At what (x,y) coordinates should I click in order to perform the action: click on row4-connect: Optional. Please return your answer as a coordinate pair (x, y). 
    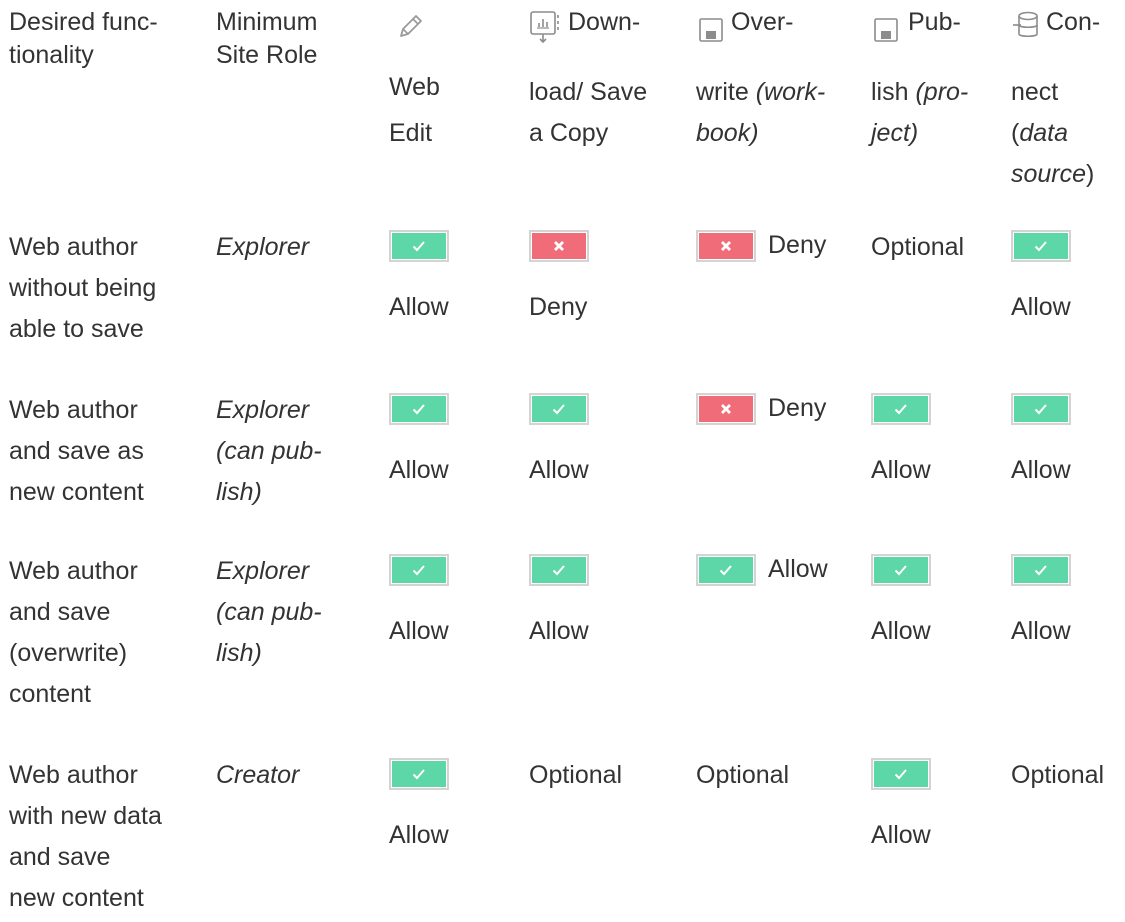
    Looking at the image, I should click on (1058, 775).